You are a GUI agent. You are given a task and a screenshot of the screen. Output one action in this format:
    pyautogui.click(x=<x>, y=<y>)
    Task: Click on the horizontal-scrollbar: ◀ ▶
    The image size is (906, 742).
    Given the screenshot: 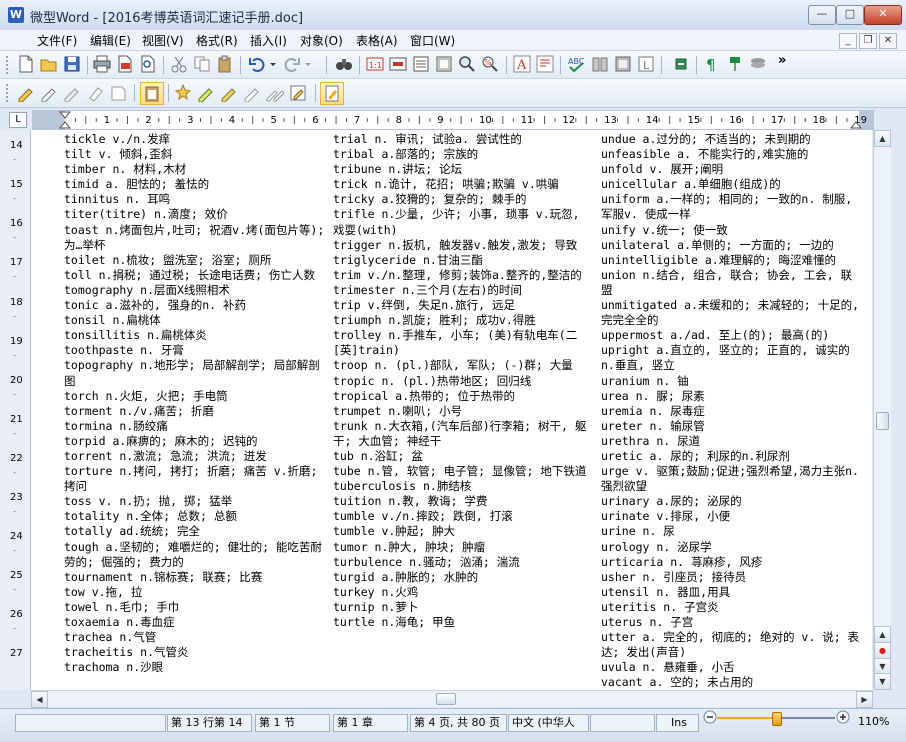 What is the action you would take?
    pyautogui.click(x=452, y=699)
    